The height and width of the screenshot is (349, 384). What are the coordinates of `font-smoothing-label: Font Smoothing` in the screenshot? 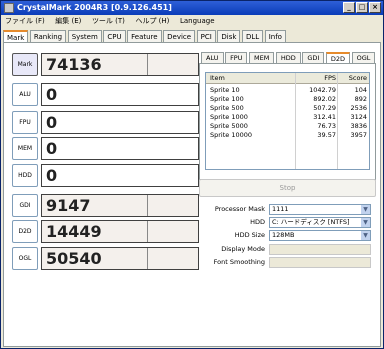 It's located at (239, 262).